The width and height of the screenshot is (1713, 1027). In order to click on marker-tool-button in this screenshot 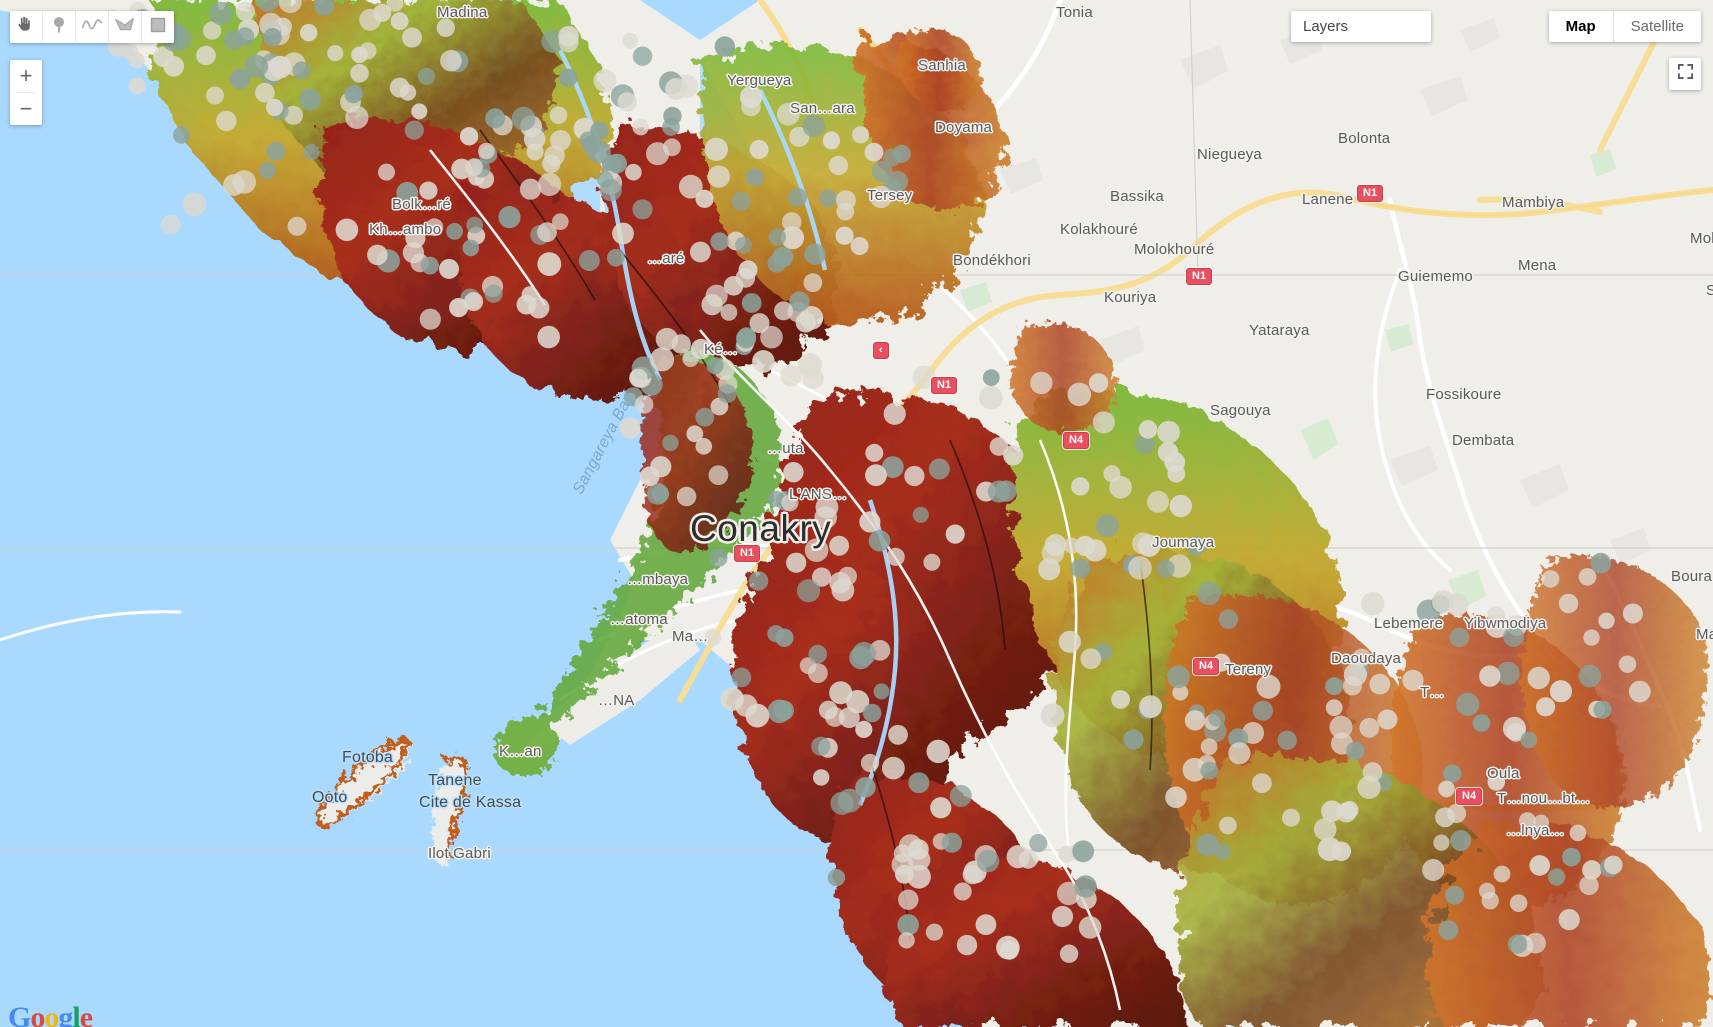, I will do `click(59, 27)`.